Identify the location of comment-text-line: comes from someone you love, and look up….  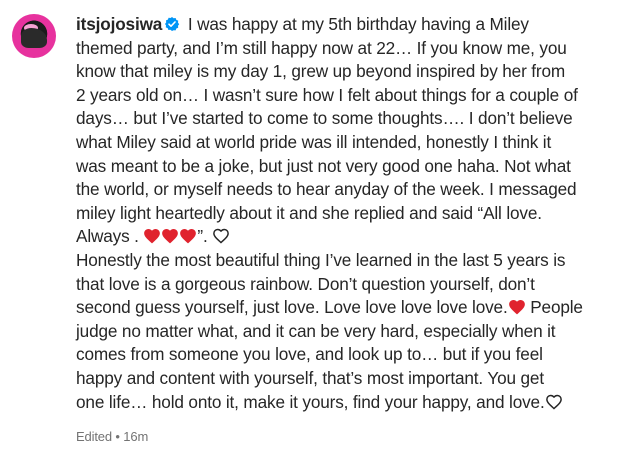
(309, 354).